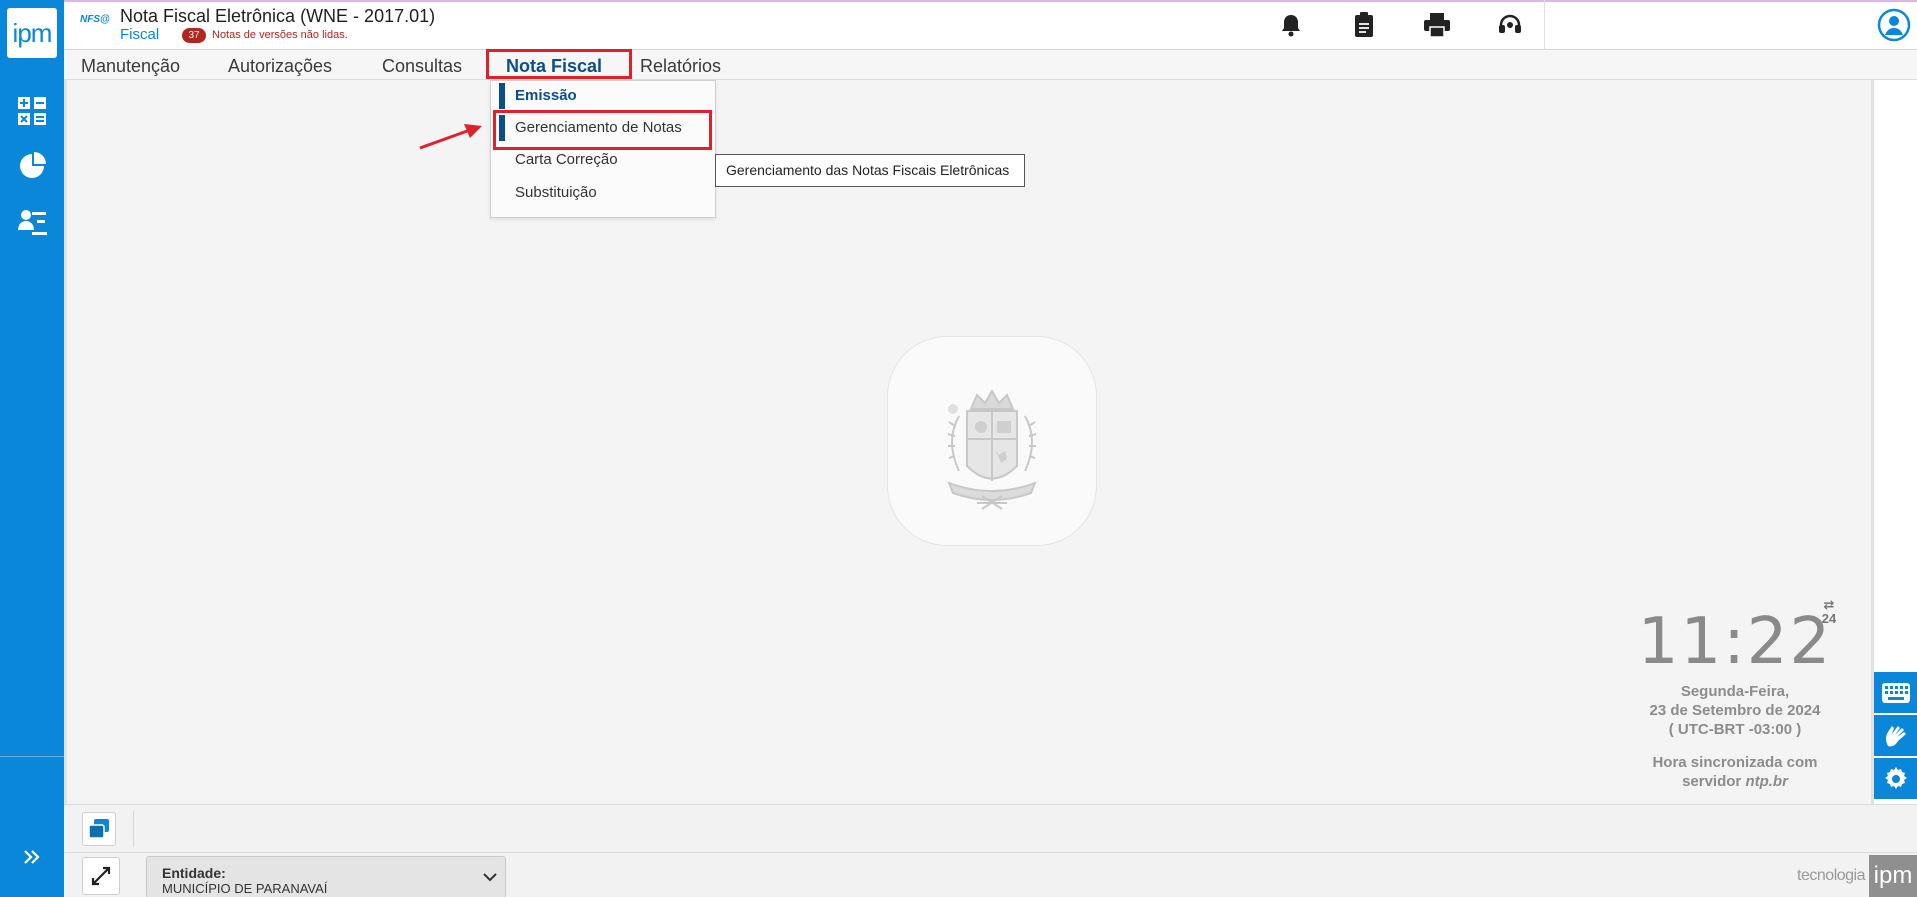 Image resolution: width=1917 pixels, height=897 pixels. Describe the element at coordinates (556, 192) in the screenshot. I see `dropdown-item-label: Substituição` at that location.